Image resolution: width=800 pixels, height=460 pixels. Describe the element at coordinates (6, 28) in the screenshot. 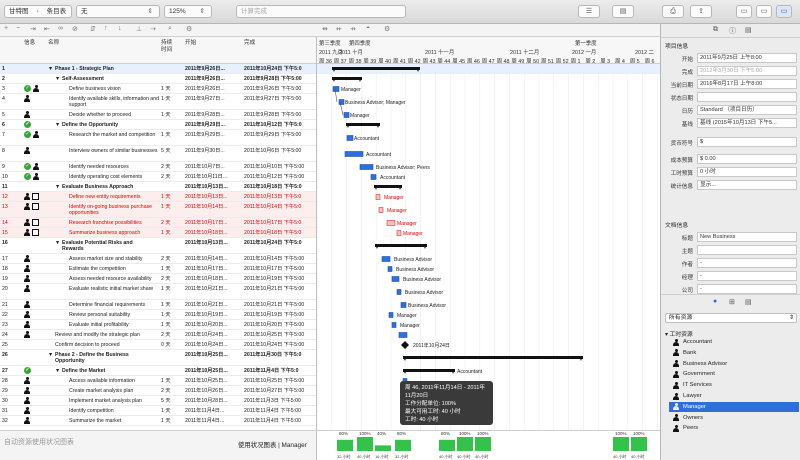

I see `add-icon: +` at that location.